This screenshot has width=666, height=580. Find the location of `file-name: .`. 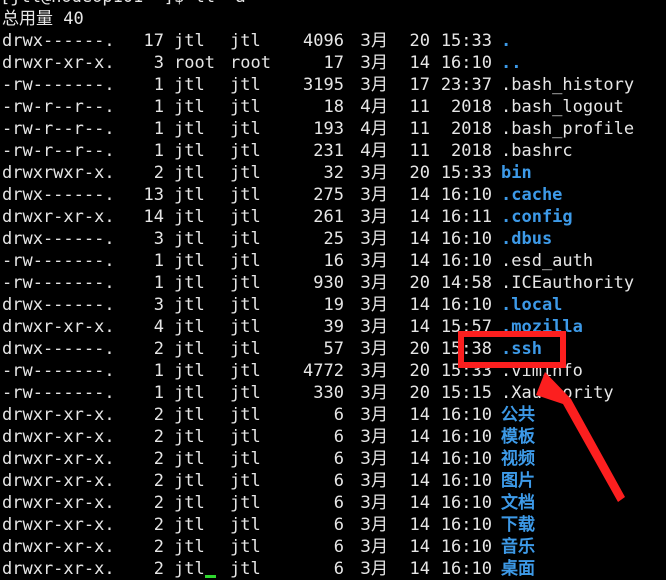

file-name: . is located at coordinates (501, 41).